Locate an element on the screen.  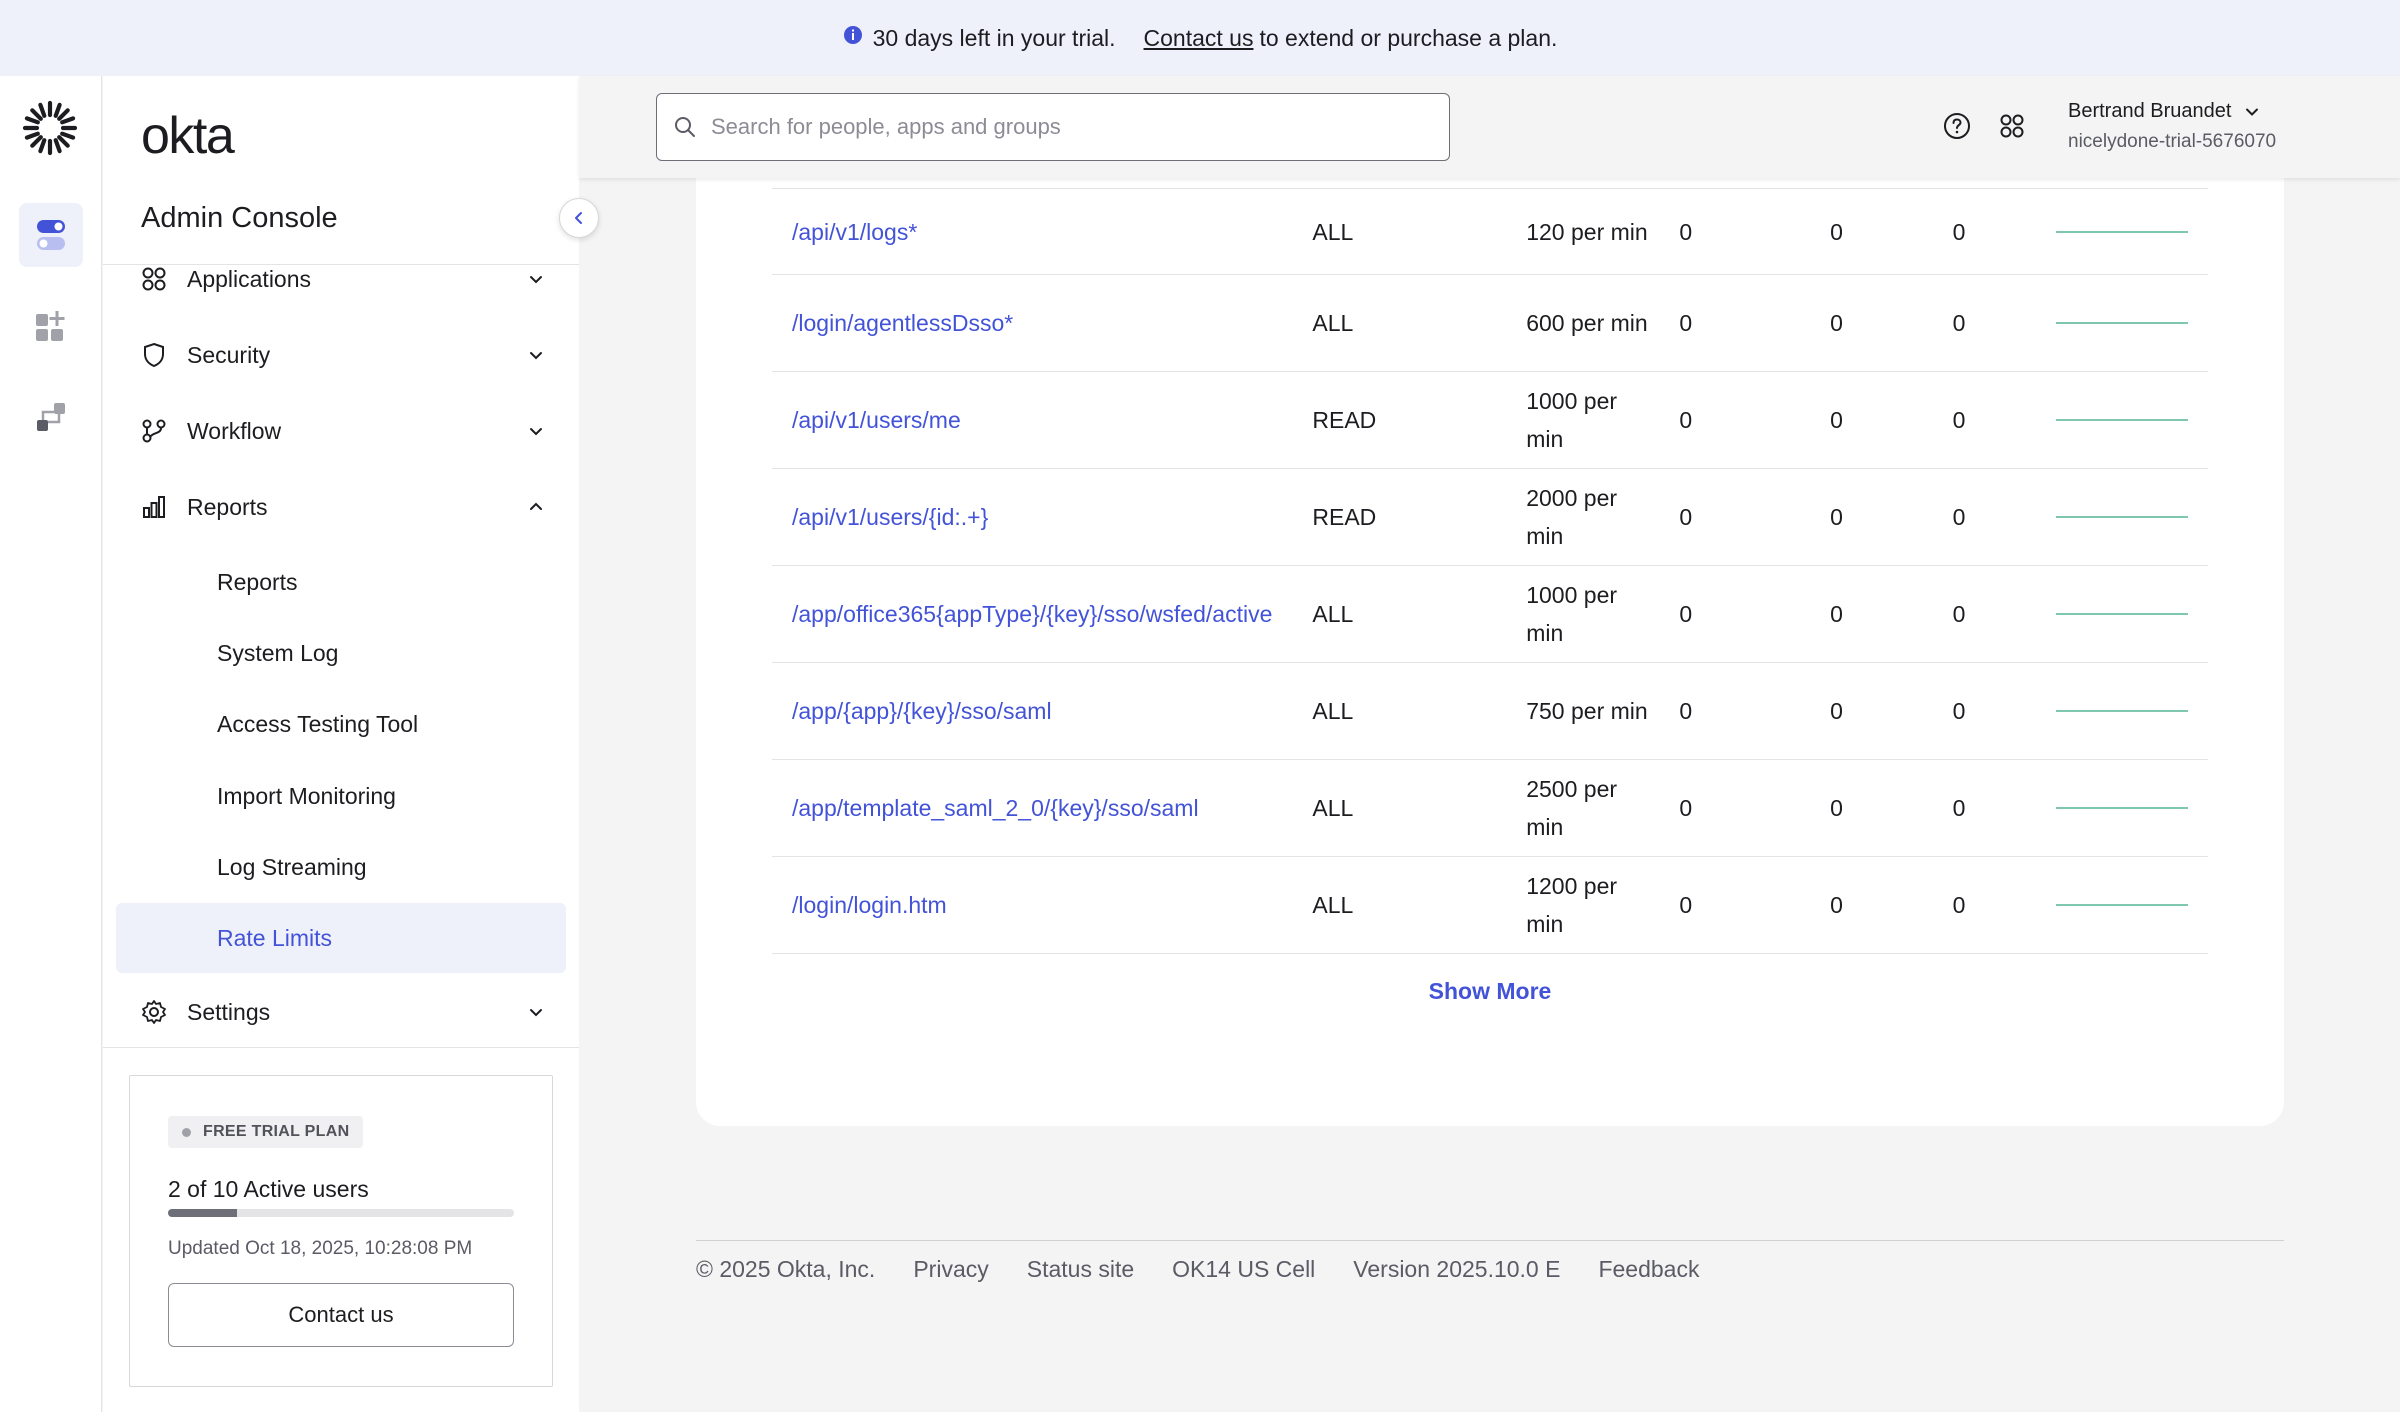
updated-timestamp: Updated Oct 18, 2025, 10:28:08 PM is located at coordinates (320, 1248).